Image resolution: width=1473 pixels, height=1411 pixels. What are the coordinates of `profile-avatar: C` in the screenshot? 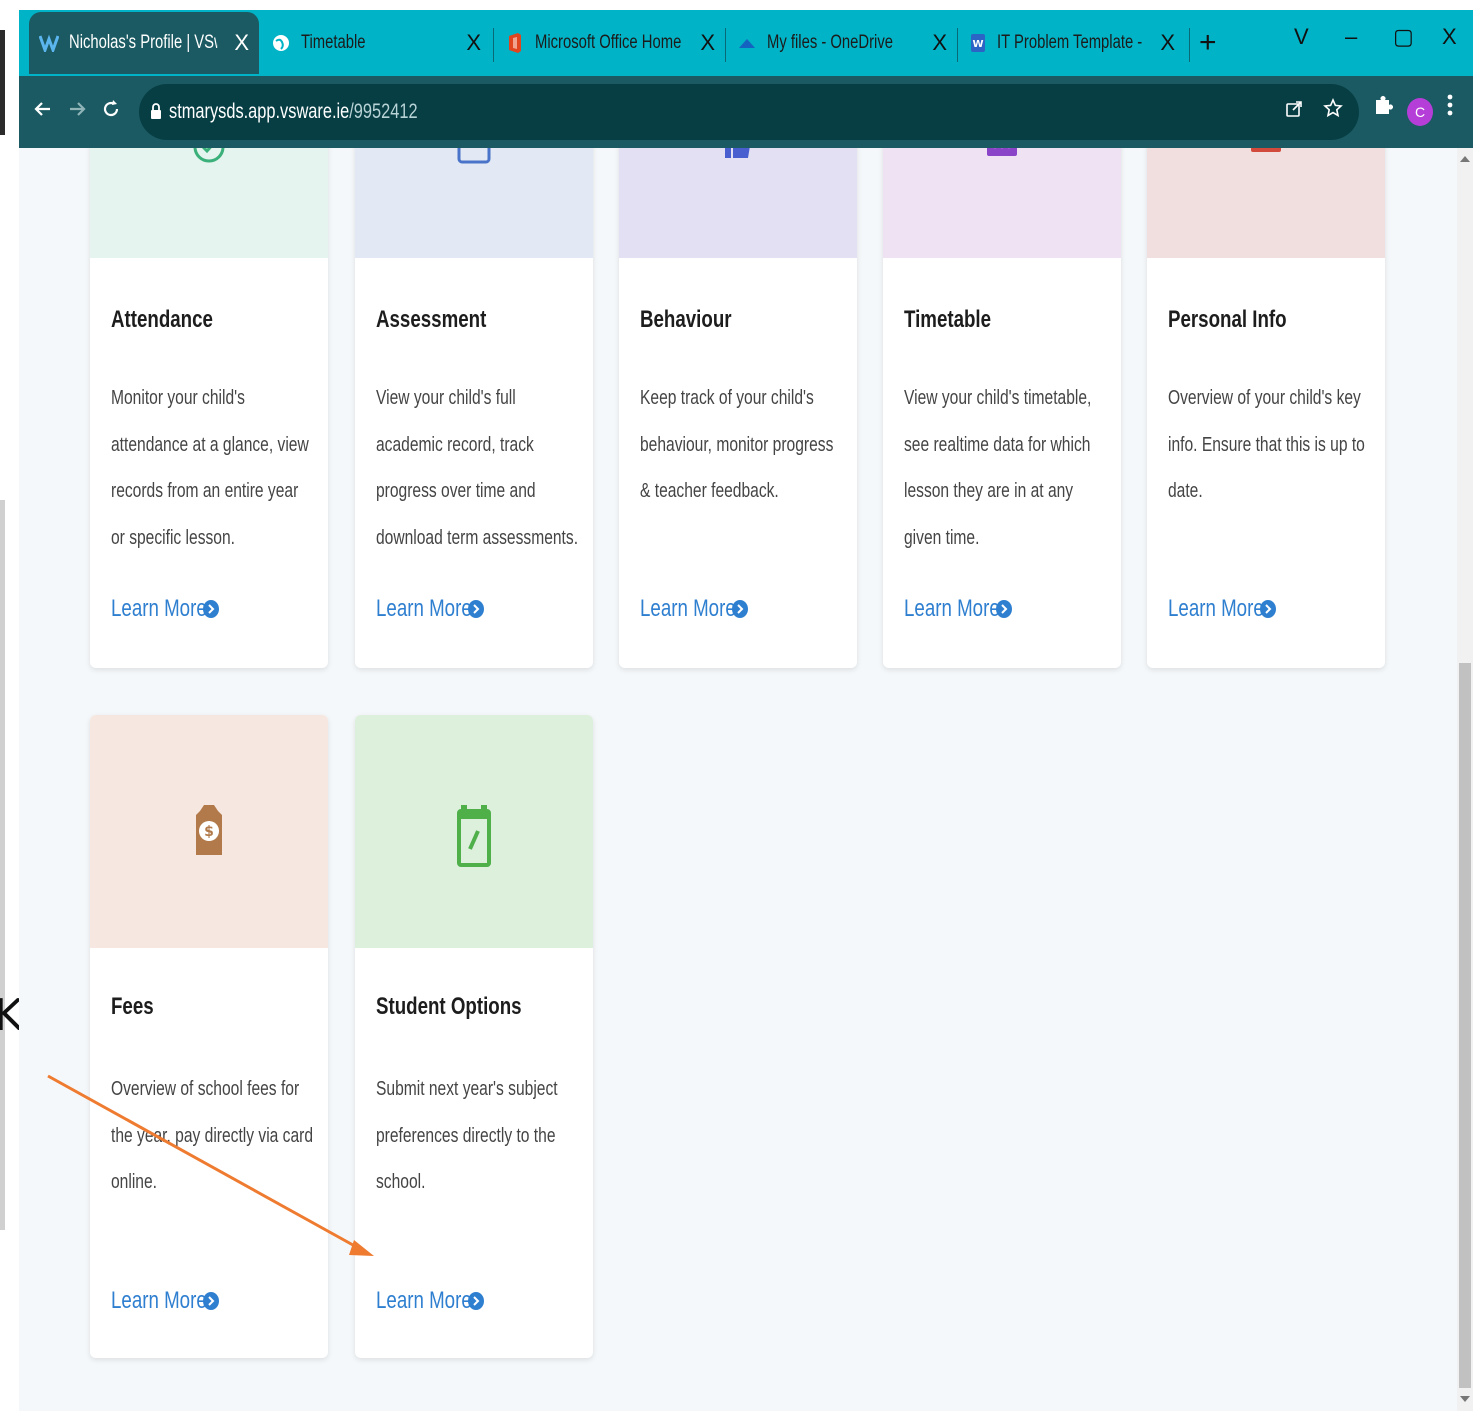 It's located at (1420, 112).